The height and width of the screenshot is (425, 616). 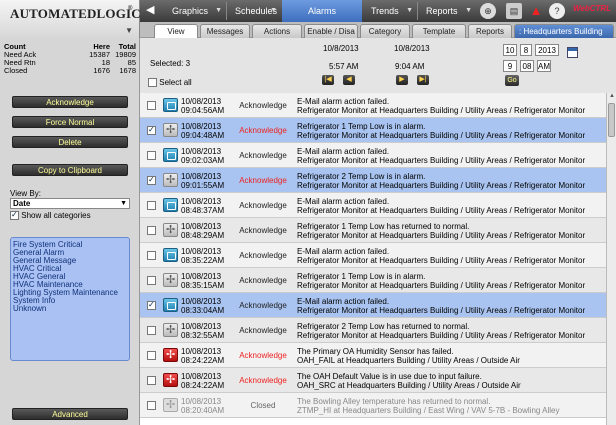 I want to click on menu-trends: Trends ▼, so click(x=390, y=11).